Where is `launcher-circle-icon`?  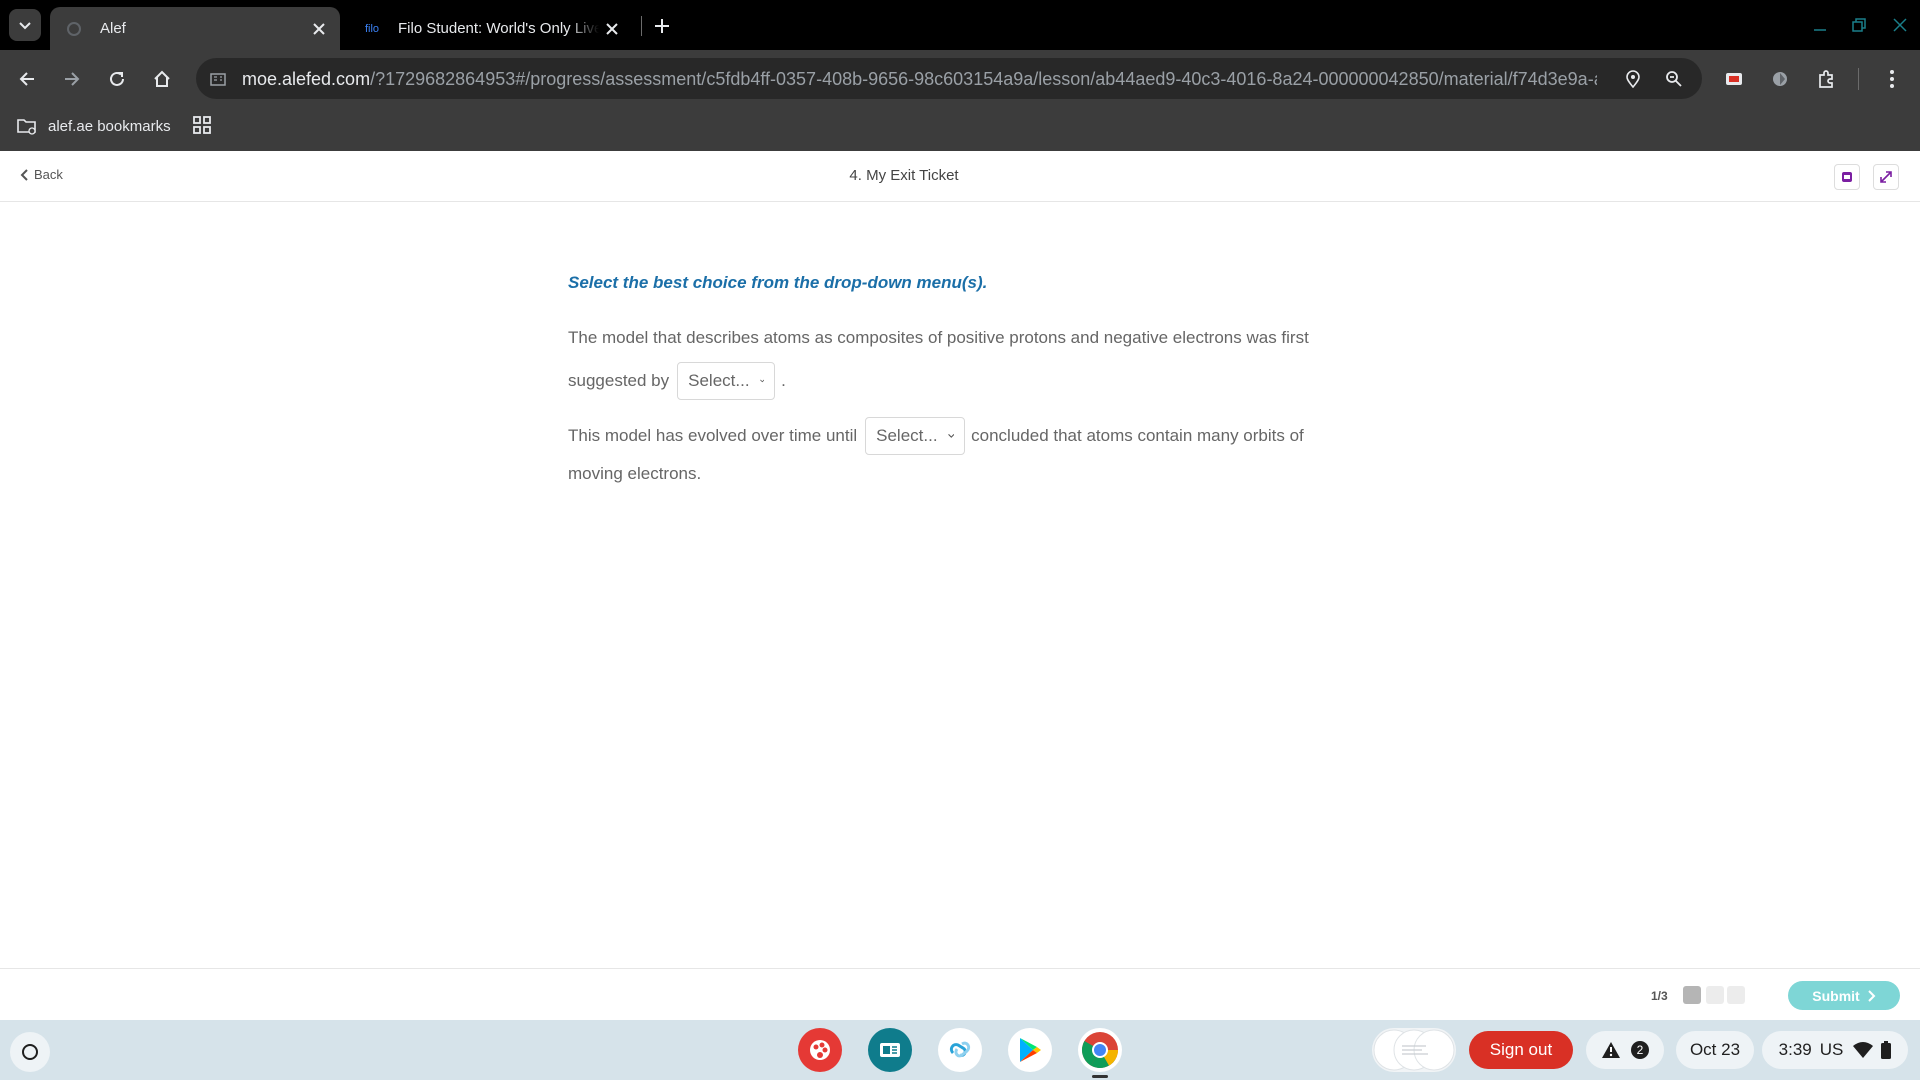
launcher-circle-icon is located at coordinates (30, 1052).